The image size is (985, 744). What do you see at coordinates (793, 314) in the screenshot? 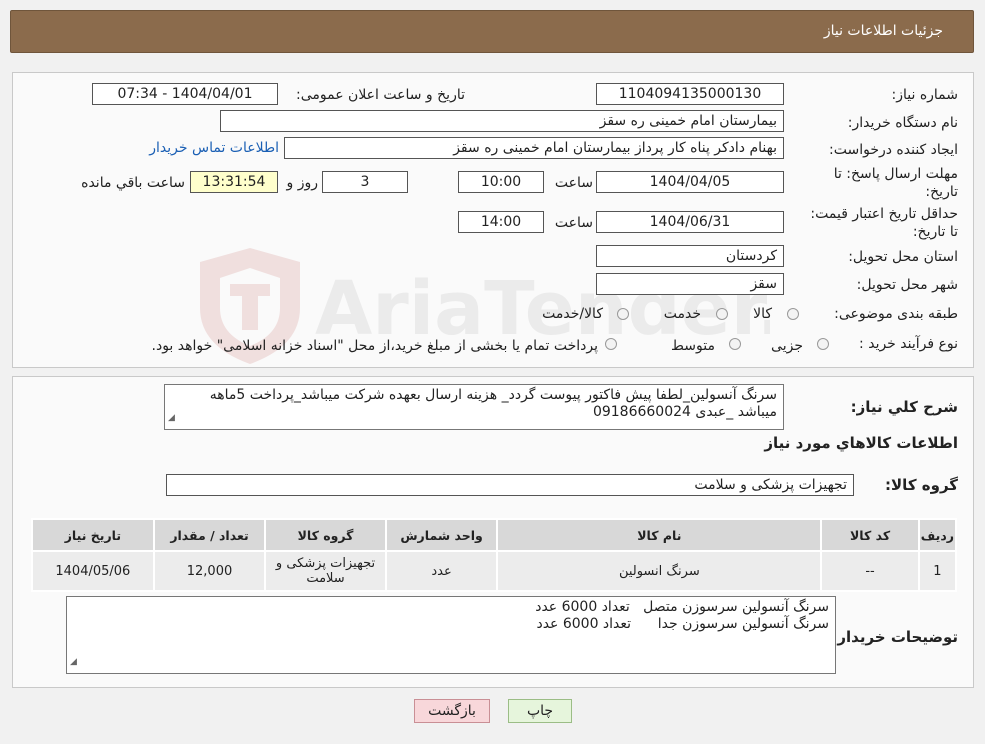
I see `category-radio-goods` at bounding box center [793, 314].